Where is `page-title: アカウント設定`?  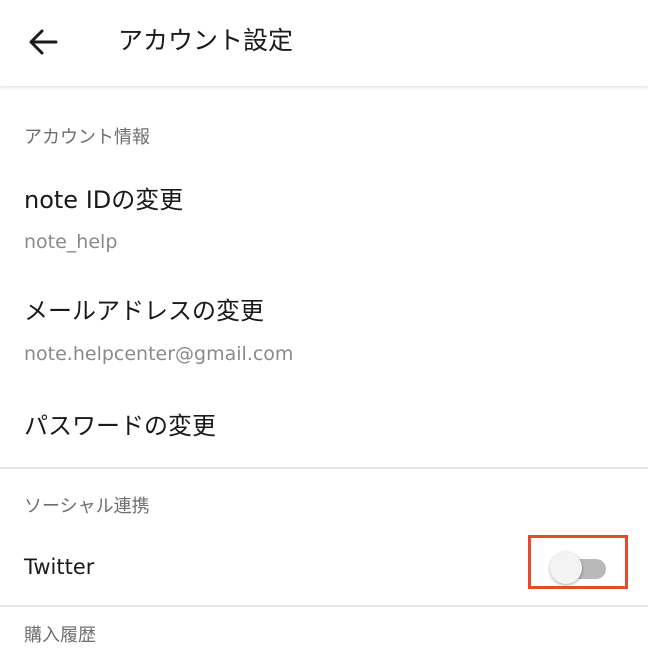 page-title: アカウント設定 is located at coordinates (206, 40).